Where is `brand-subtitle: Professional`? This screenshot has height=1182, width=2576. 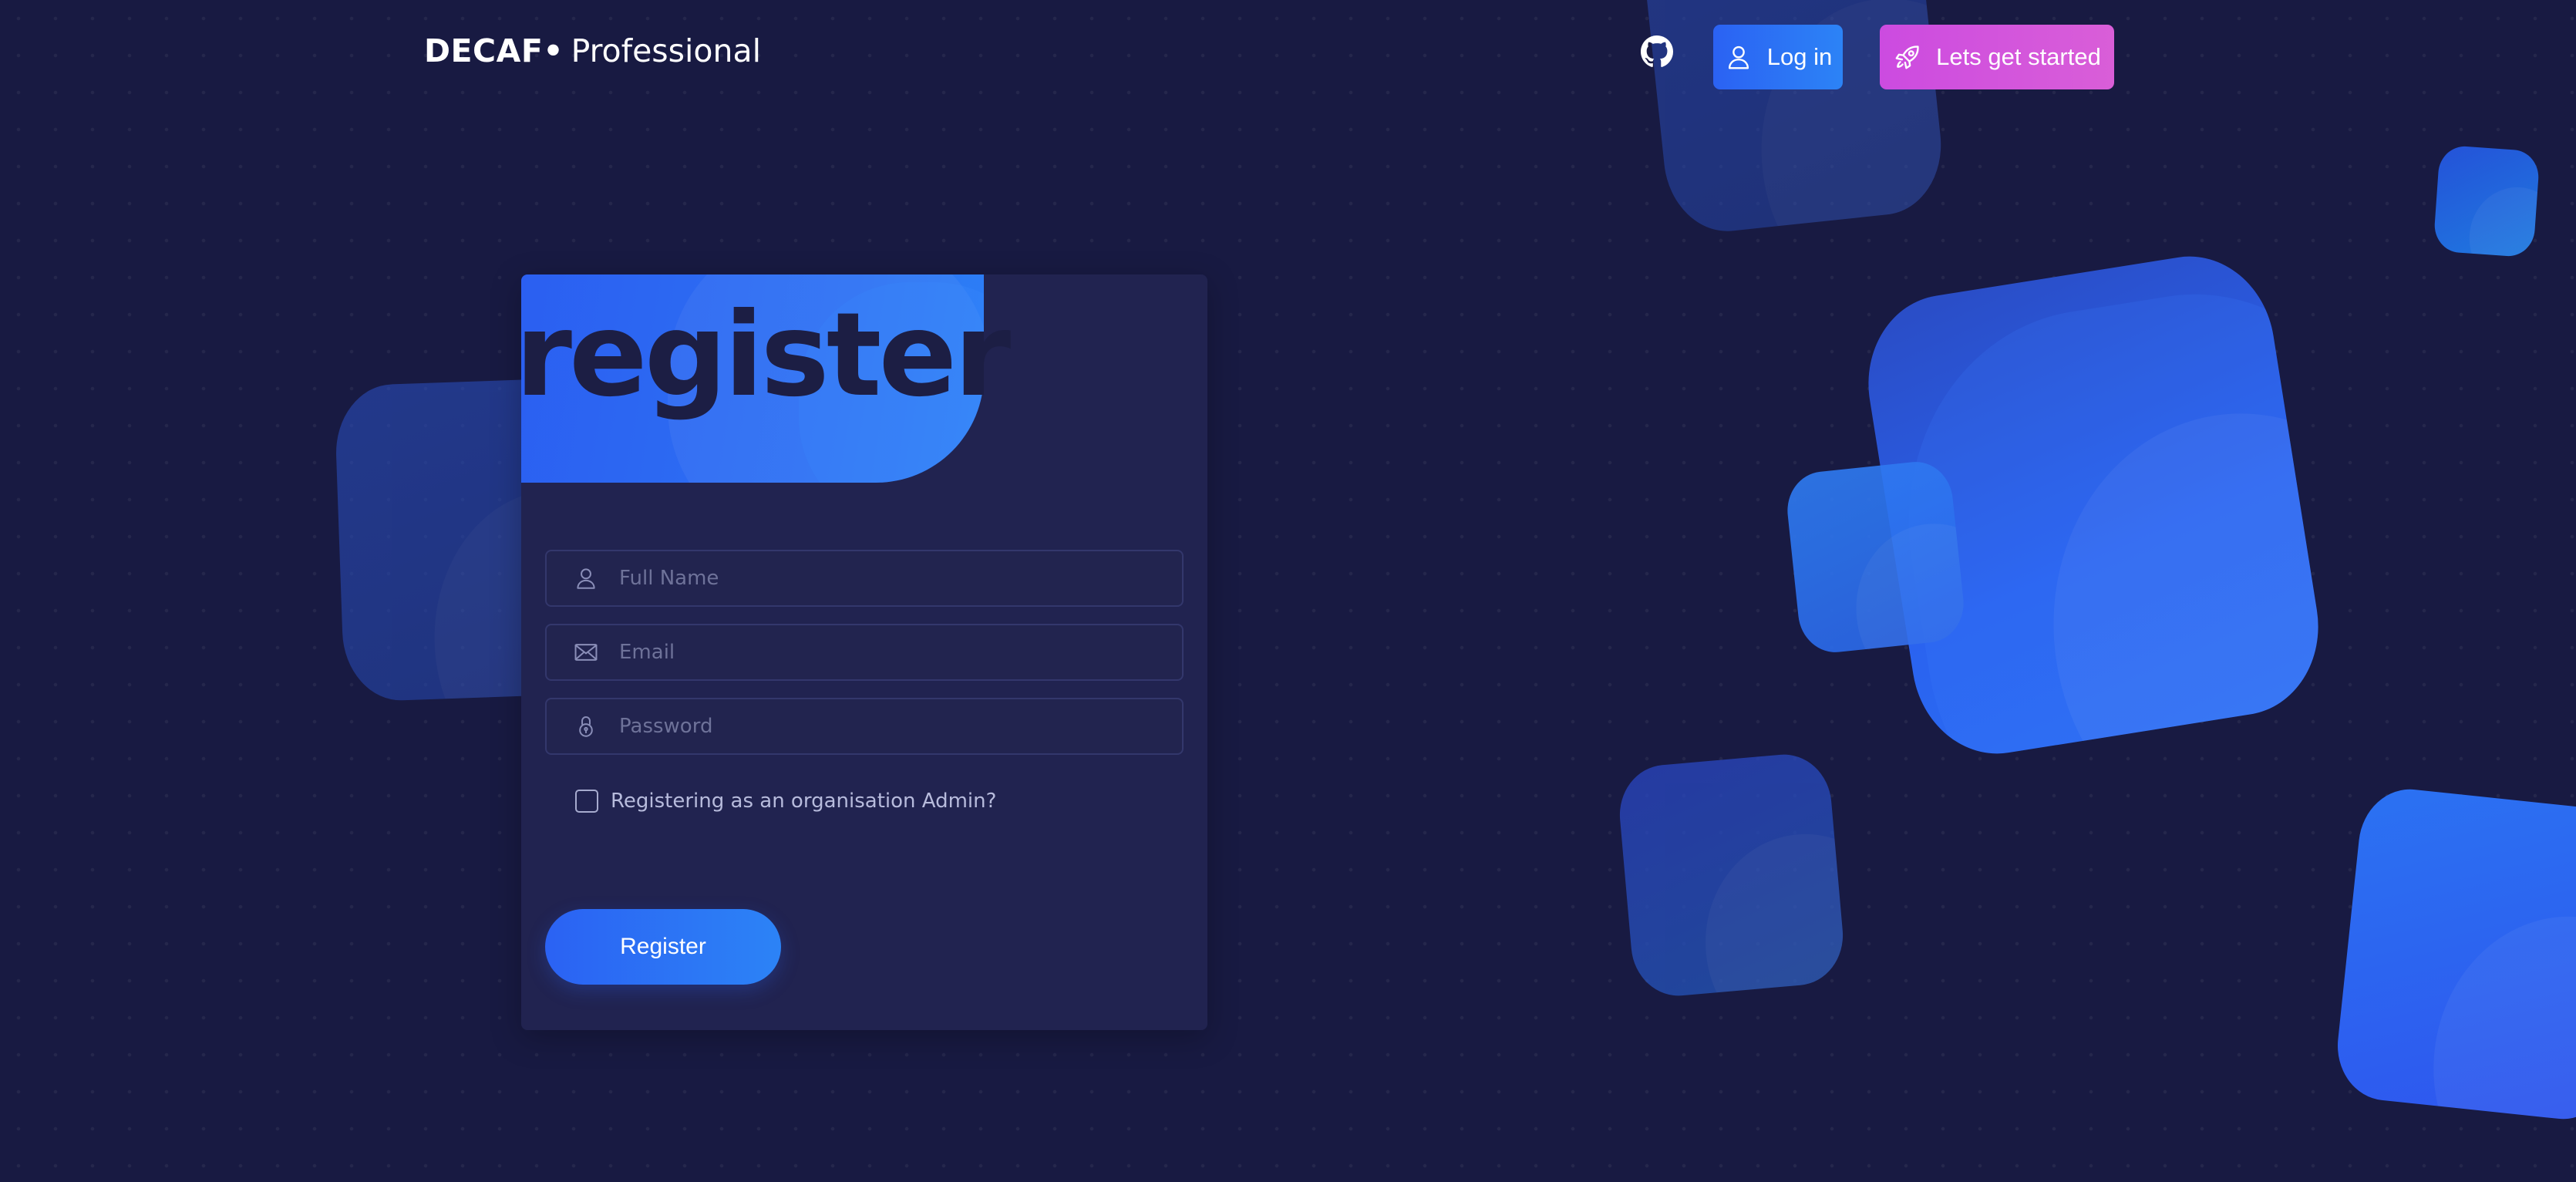 brand-subtitle: Professional is located at coordinates (666, 50).